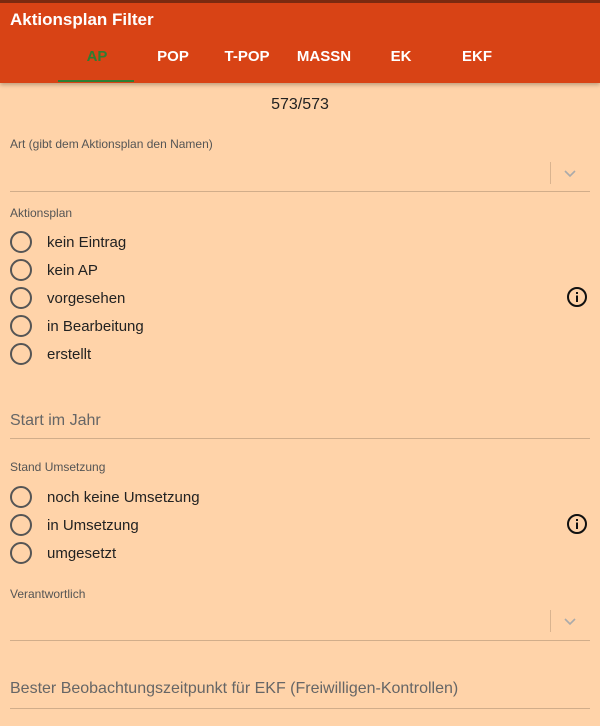  I want to click on tab-massn: MASSN, so click(324, 65).